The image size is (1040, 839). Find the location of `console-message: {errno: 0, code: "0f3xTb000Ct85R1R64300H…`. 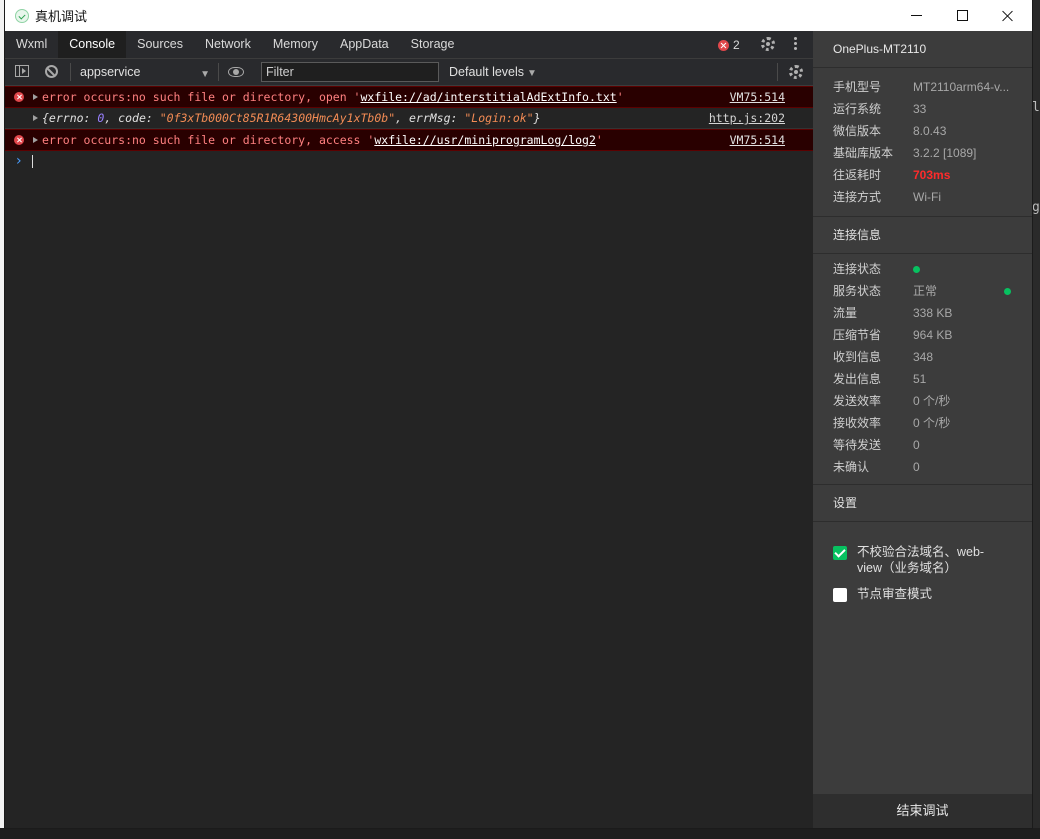

console-message: {errno: 0, code: "0f3xTb000Ct85R1R64300H… is located at coordinates (291, 118).